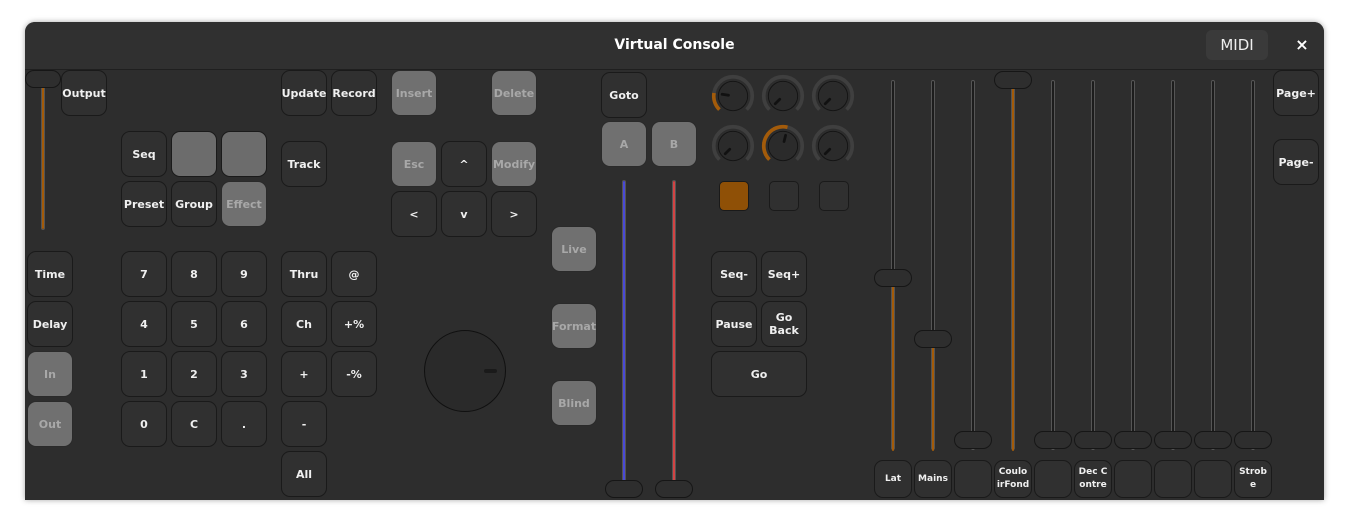 The height and width of the screenshot is (528, 1349). What do you see at coordinates (574, 249) in the screenshot?
I see `live-button: Live` at bounding box center [574, 249].